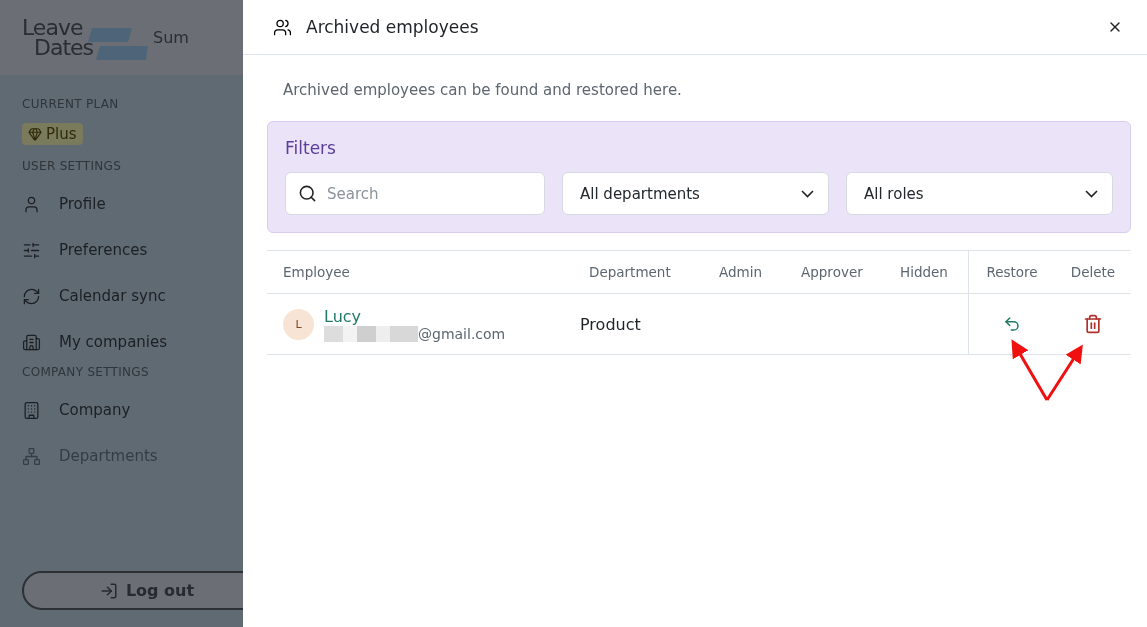 This screenshot has height=627, width=1147. Describe the element at coordinates (86, 373) in the screenshot. I see `section-heading: COMPANY SETTINGS` at that location.